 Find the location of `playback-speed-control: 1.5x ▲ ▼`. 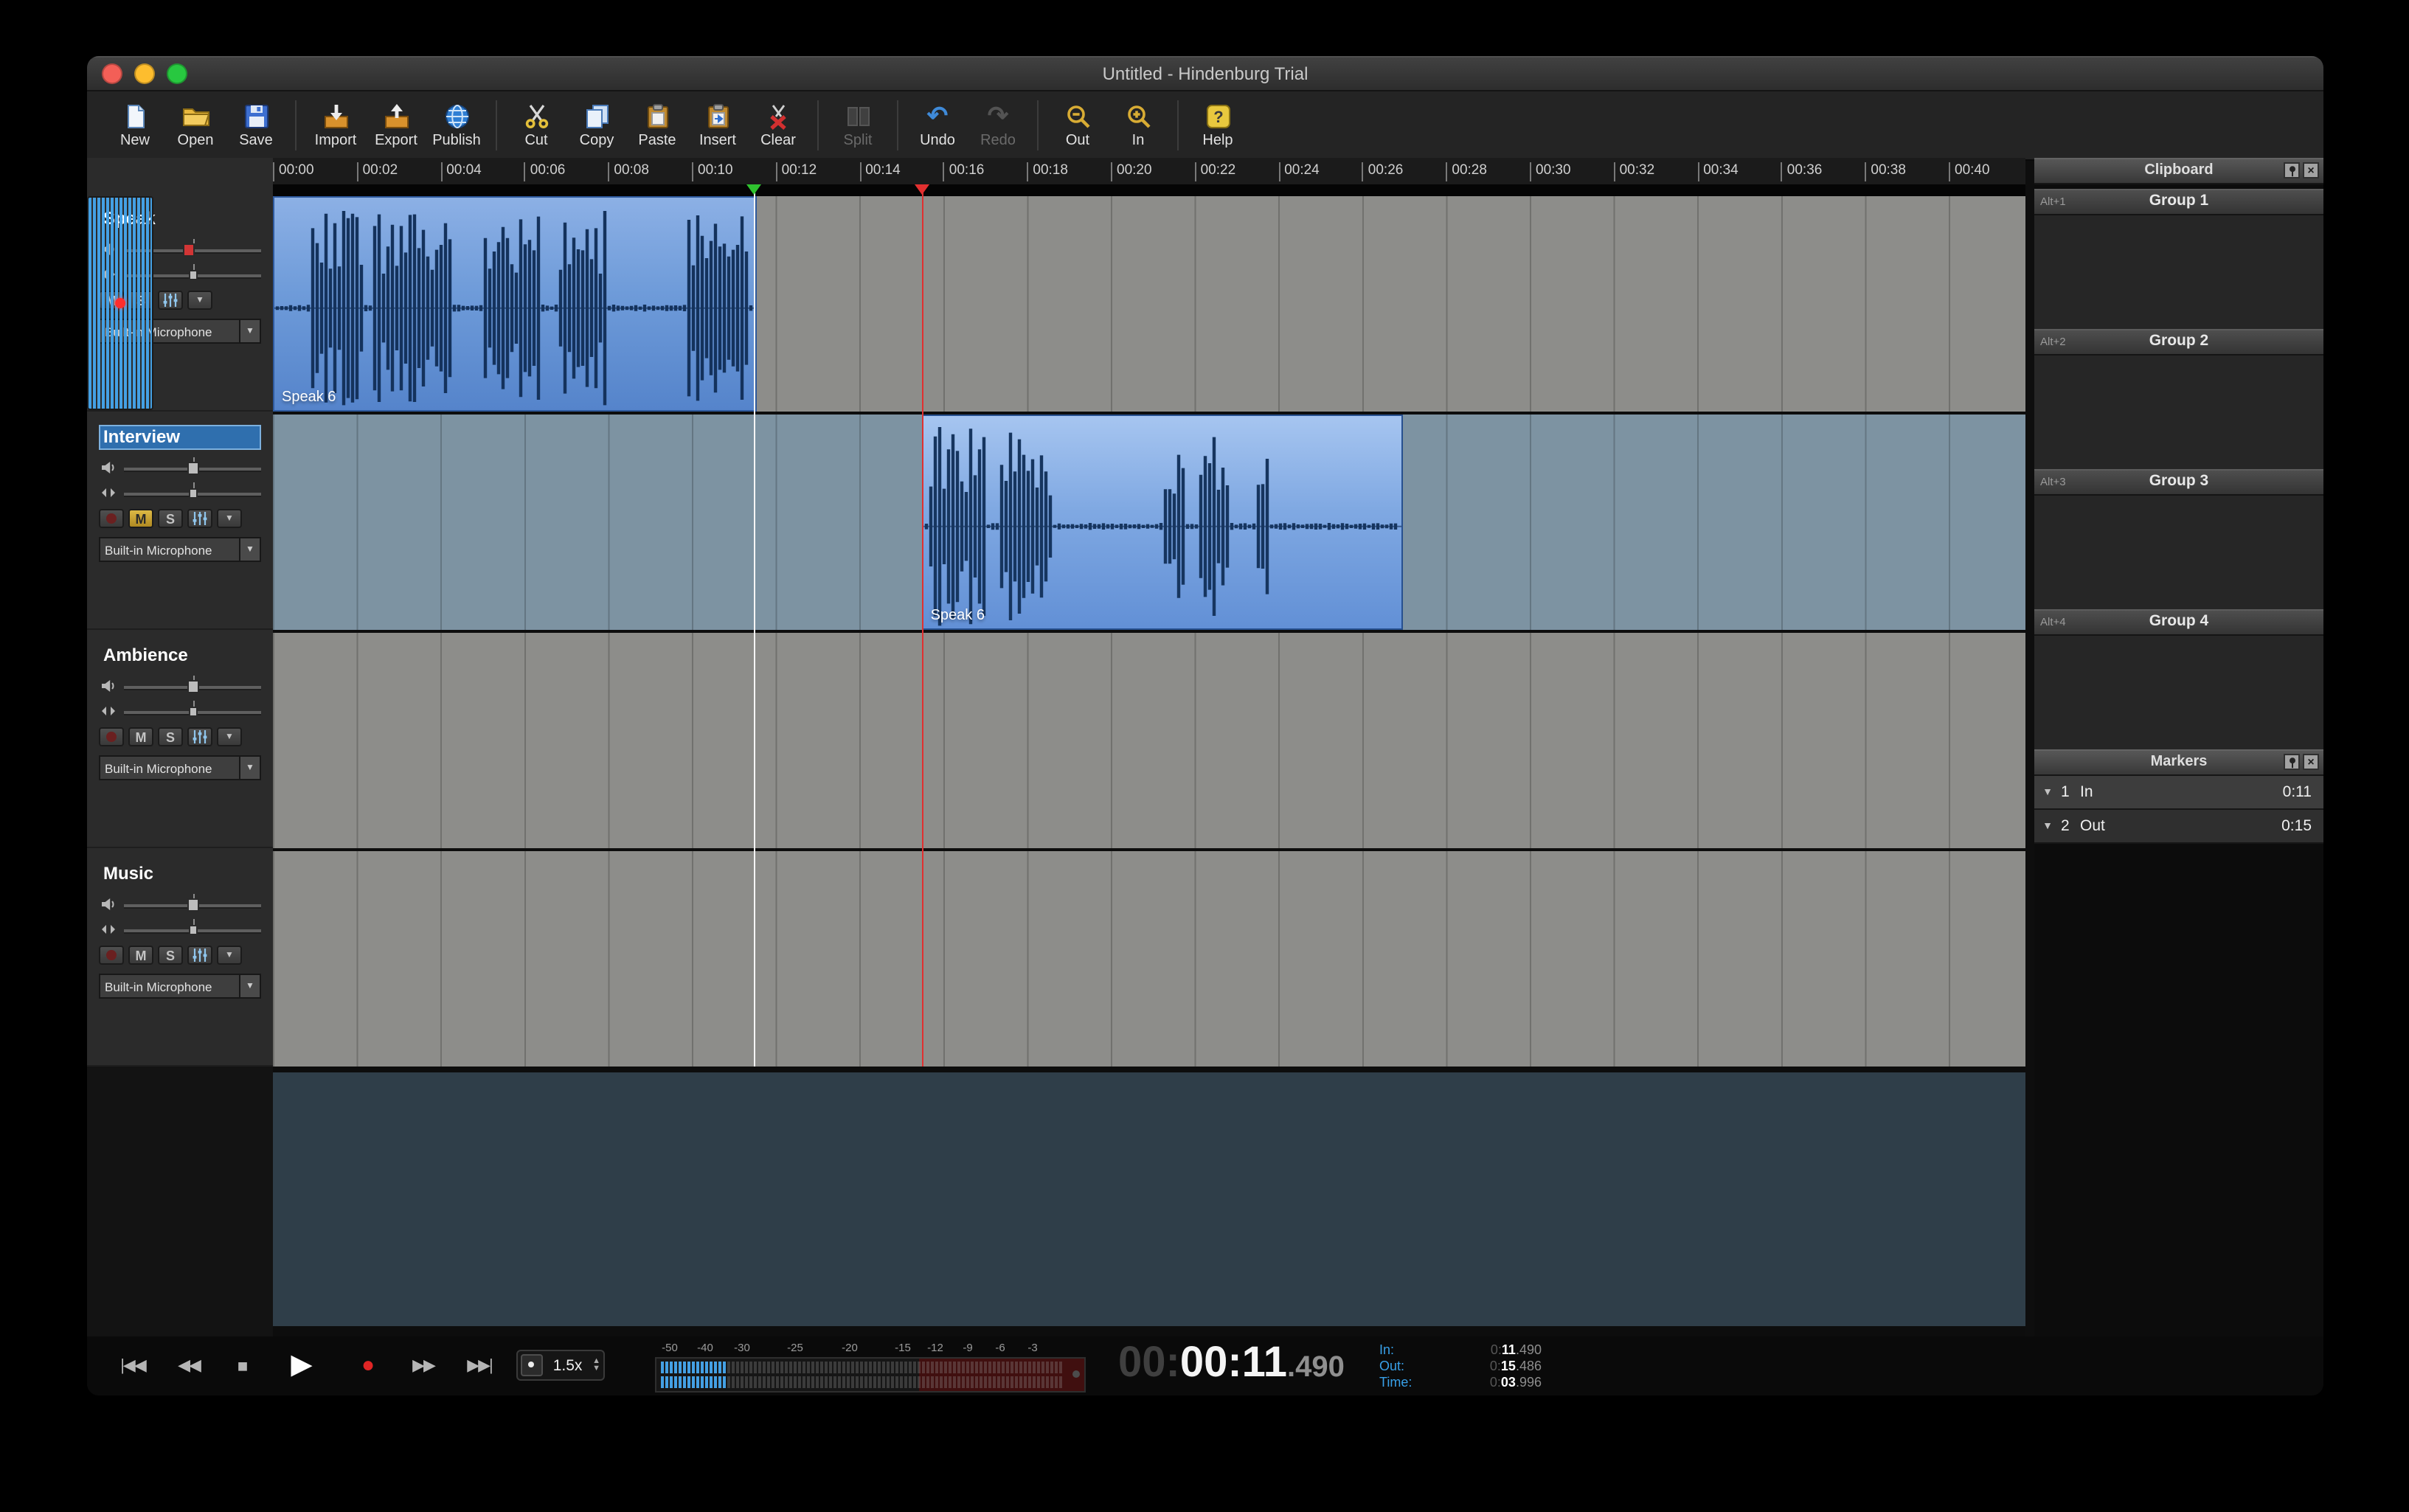

playback-speed-control: 1.5x ▲ ▼ is located at coordinates (560, 1365).